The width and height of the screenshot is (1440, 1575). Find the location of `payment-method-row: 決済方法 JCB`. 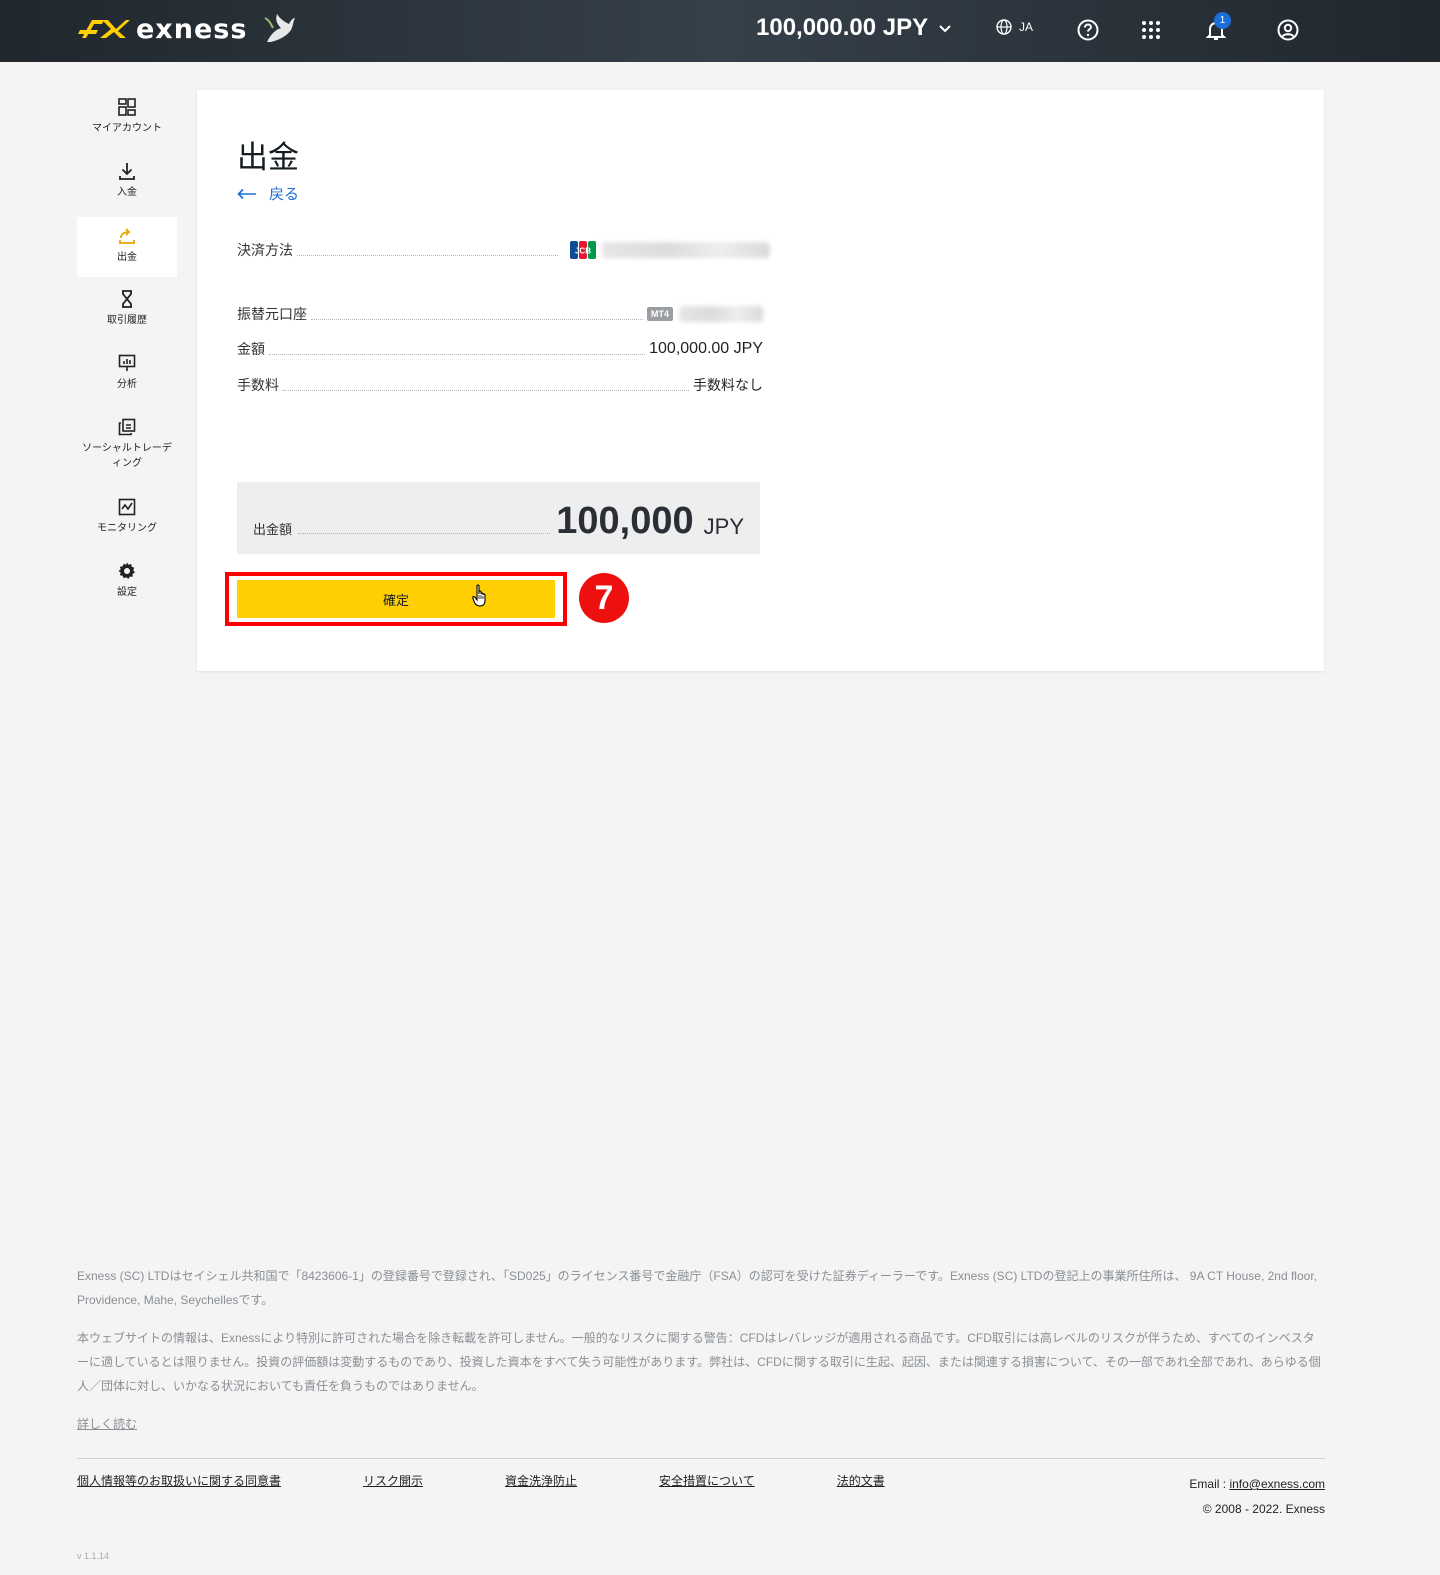

payment-method-row: 決済方法 JCB is located at coordinates (503, 250).